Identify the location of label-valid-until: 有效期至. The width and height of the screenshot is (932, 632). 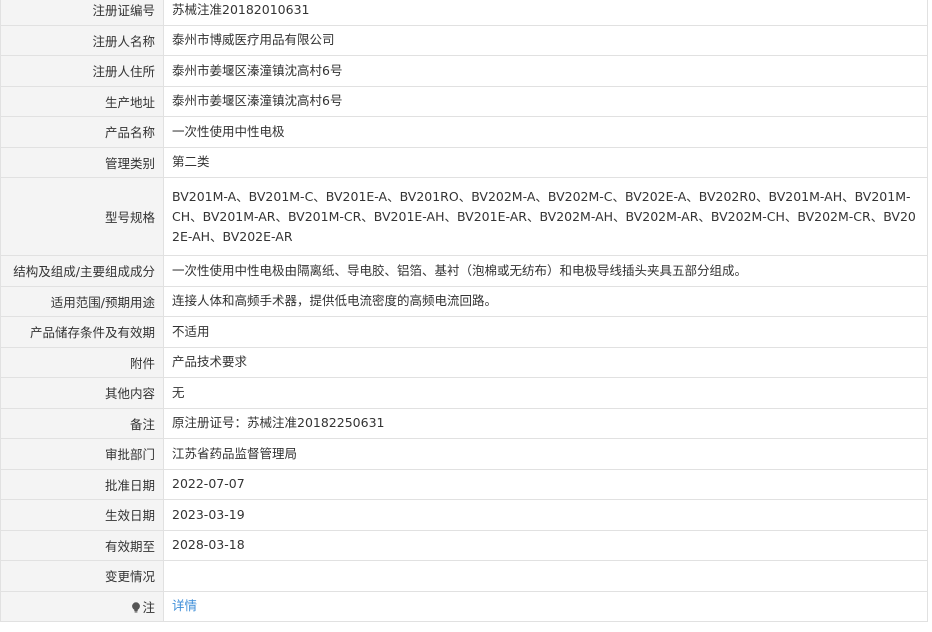
(82, 545).